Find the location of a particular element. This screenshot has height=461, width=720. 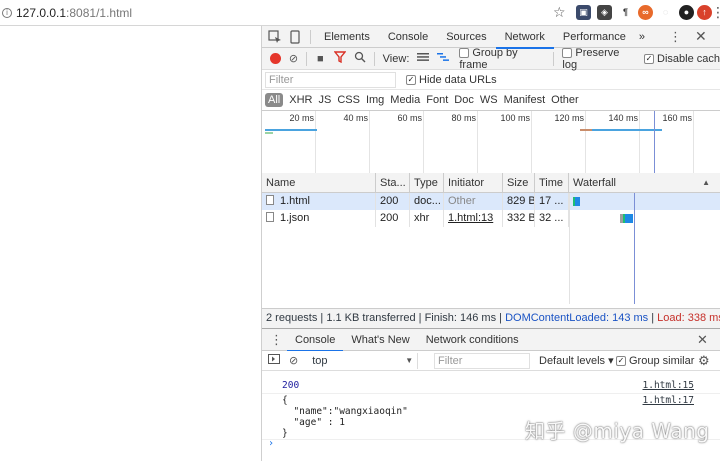

device-toolbar-icon is located at coordinates (295, 36).